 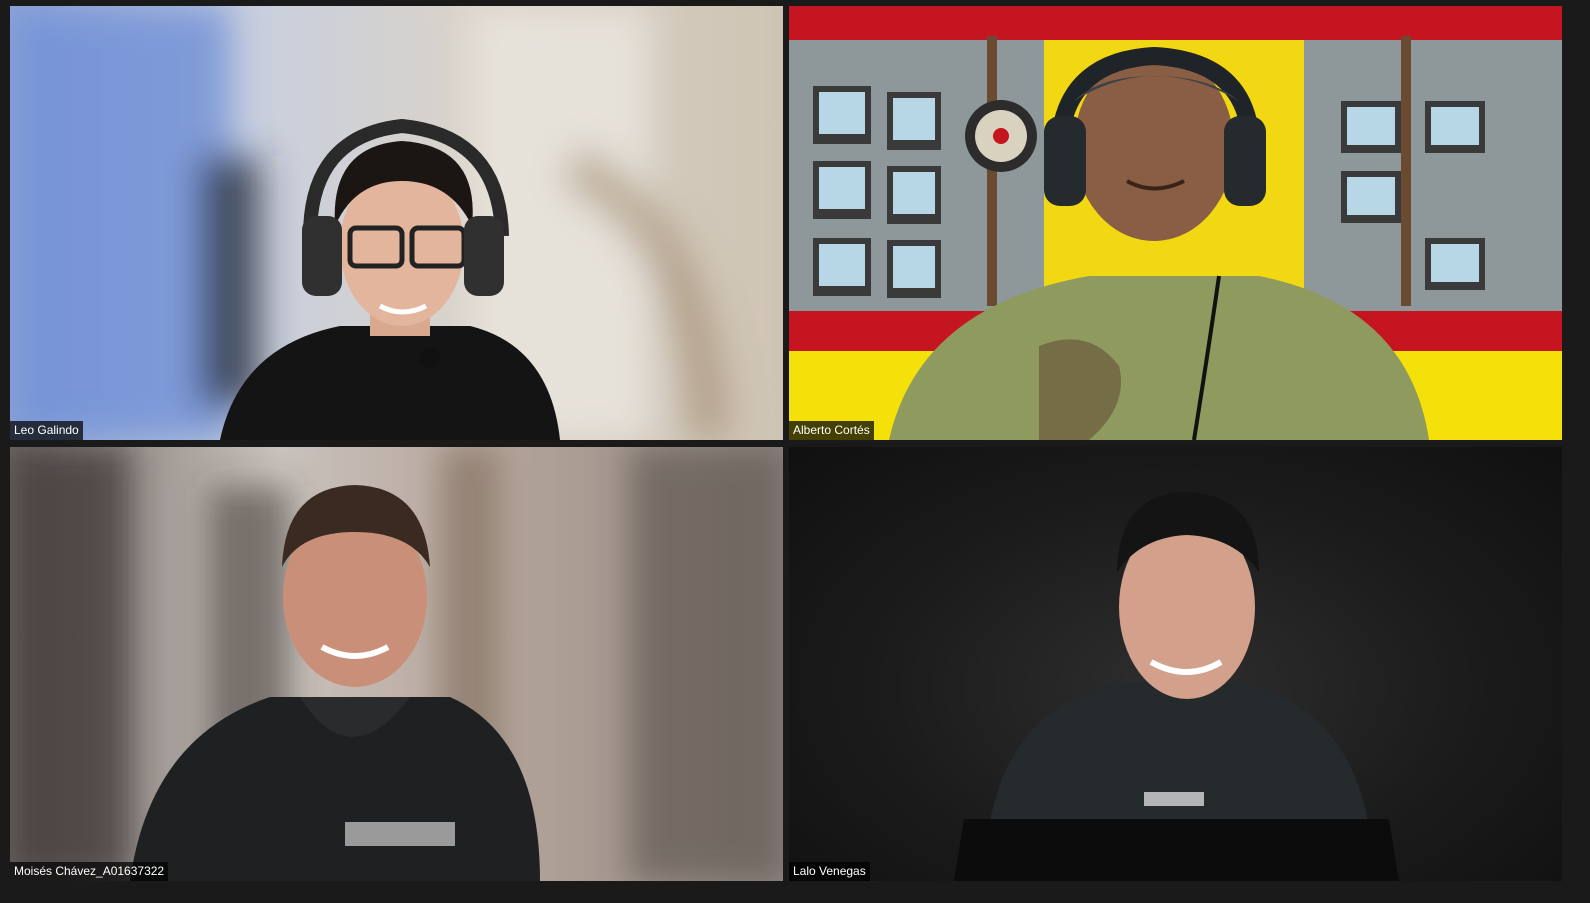 What do you see at coordinates (46, 430) in the screenshot?
I see `participant-name-label: Leo Galindo` at bounding box center [46, 430].